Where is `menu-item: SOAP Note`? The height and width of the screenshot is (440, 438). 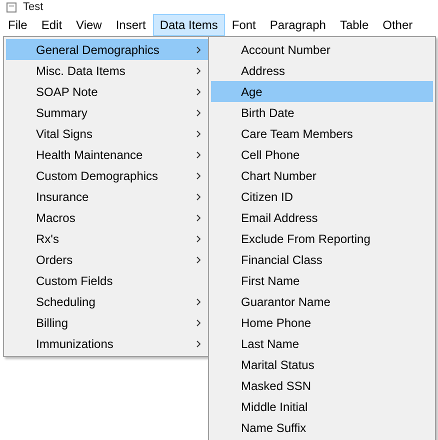 menu-item: SOAP Note is located at coordinates (107, 91).